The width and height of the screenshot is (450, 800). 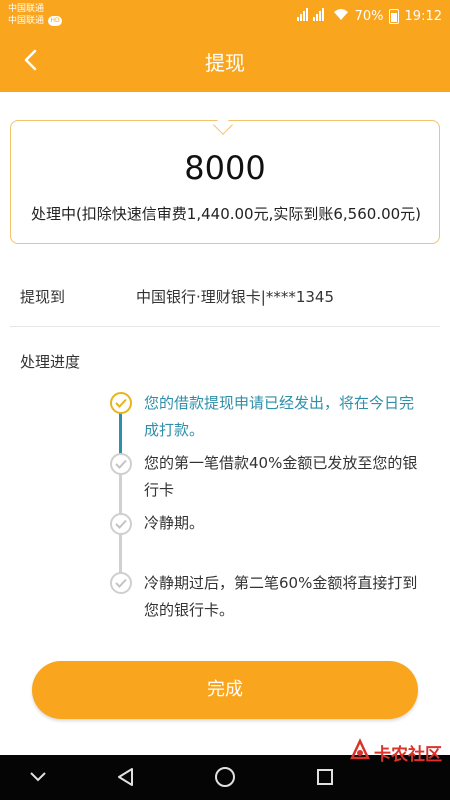 What do you see at coordinates (393, 16) in the screenshot?
I see `battery-icon` at bounding box center [393, 16].